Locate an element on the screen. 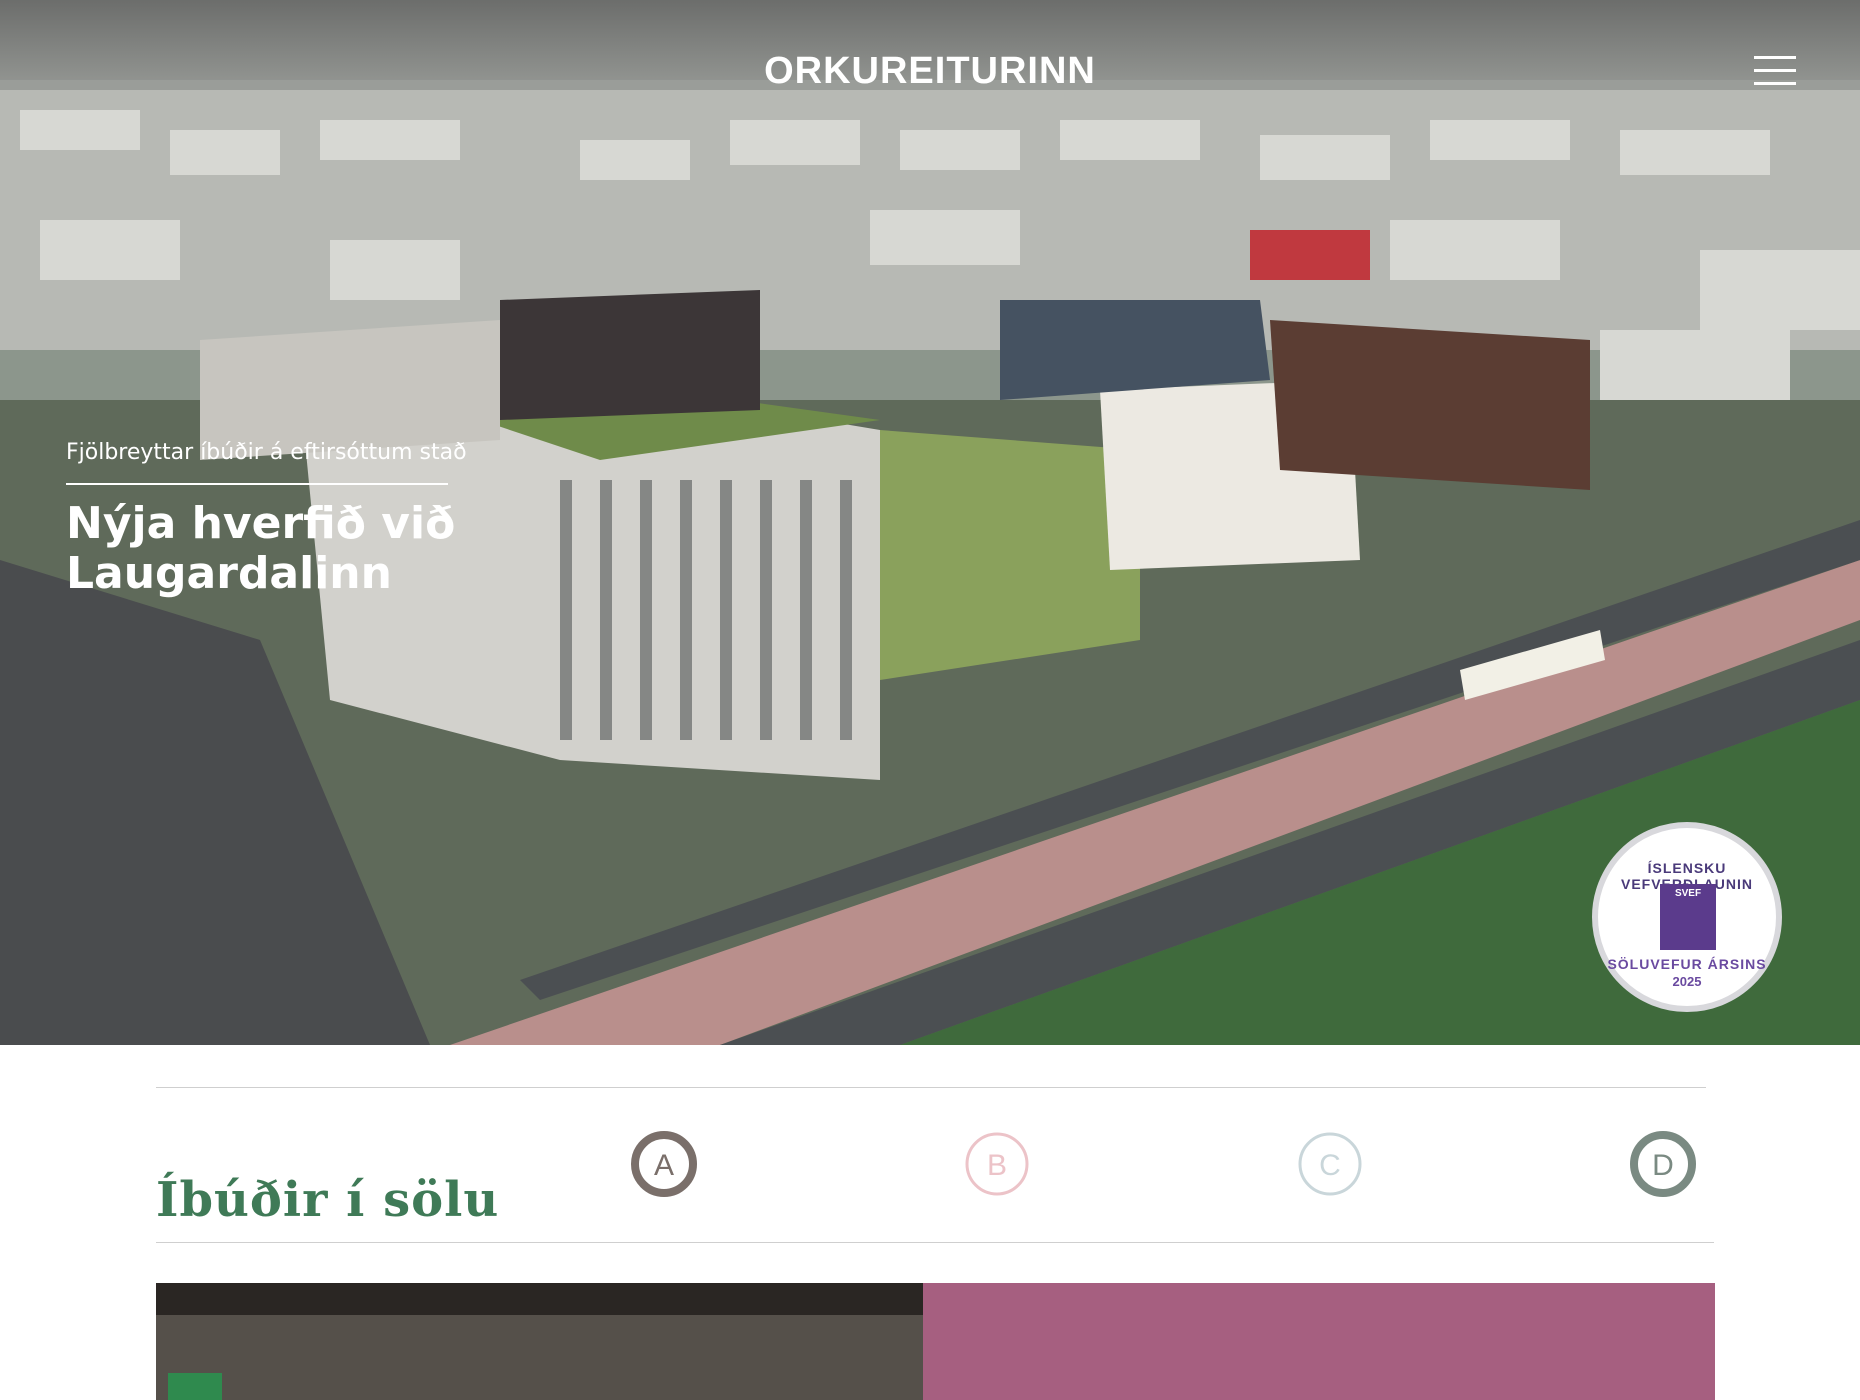 The height and width of the screenshot is (1400, 1860). building-a-button: A is located at coordinates (664, 1164).